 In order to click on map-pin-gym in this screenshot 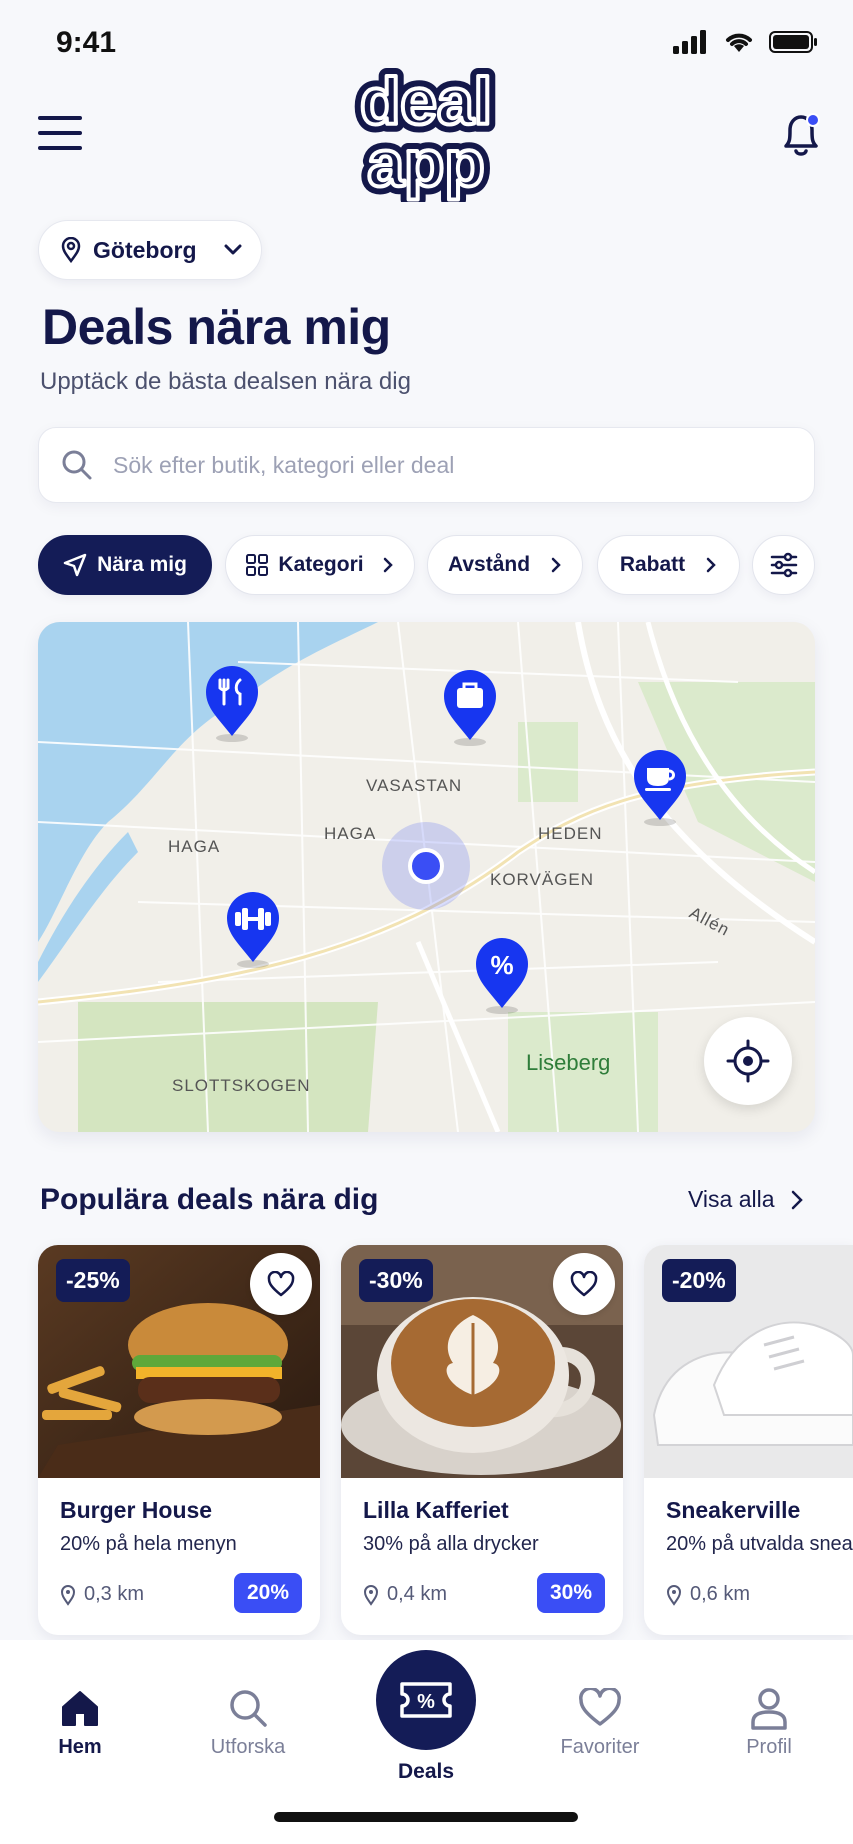, I will do `click(253, 930)`.